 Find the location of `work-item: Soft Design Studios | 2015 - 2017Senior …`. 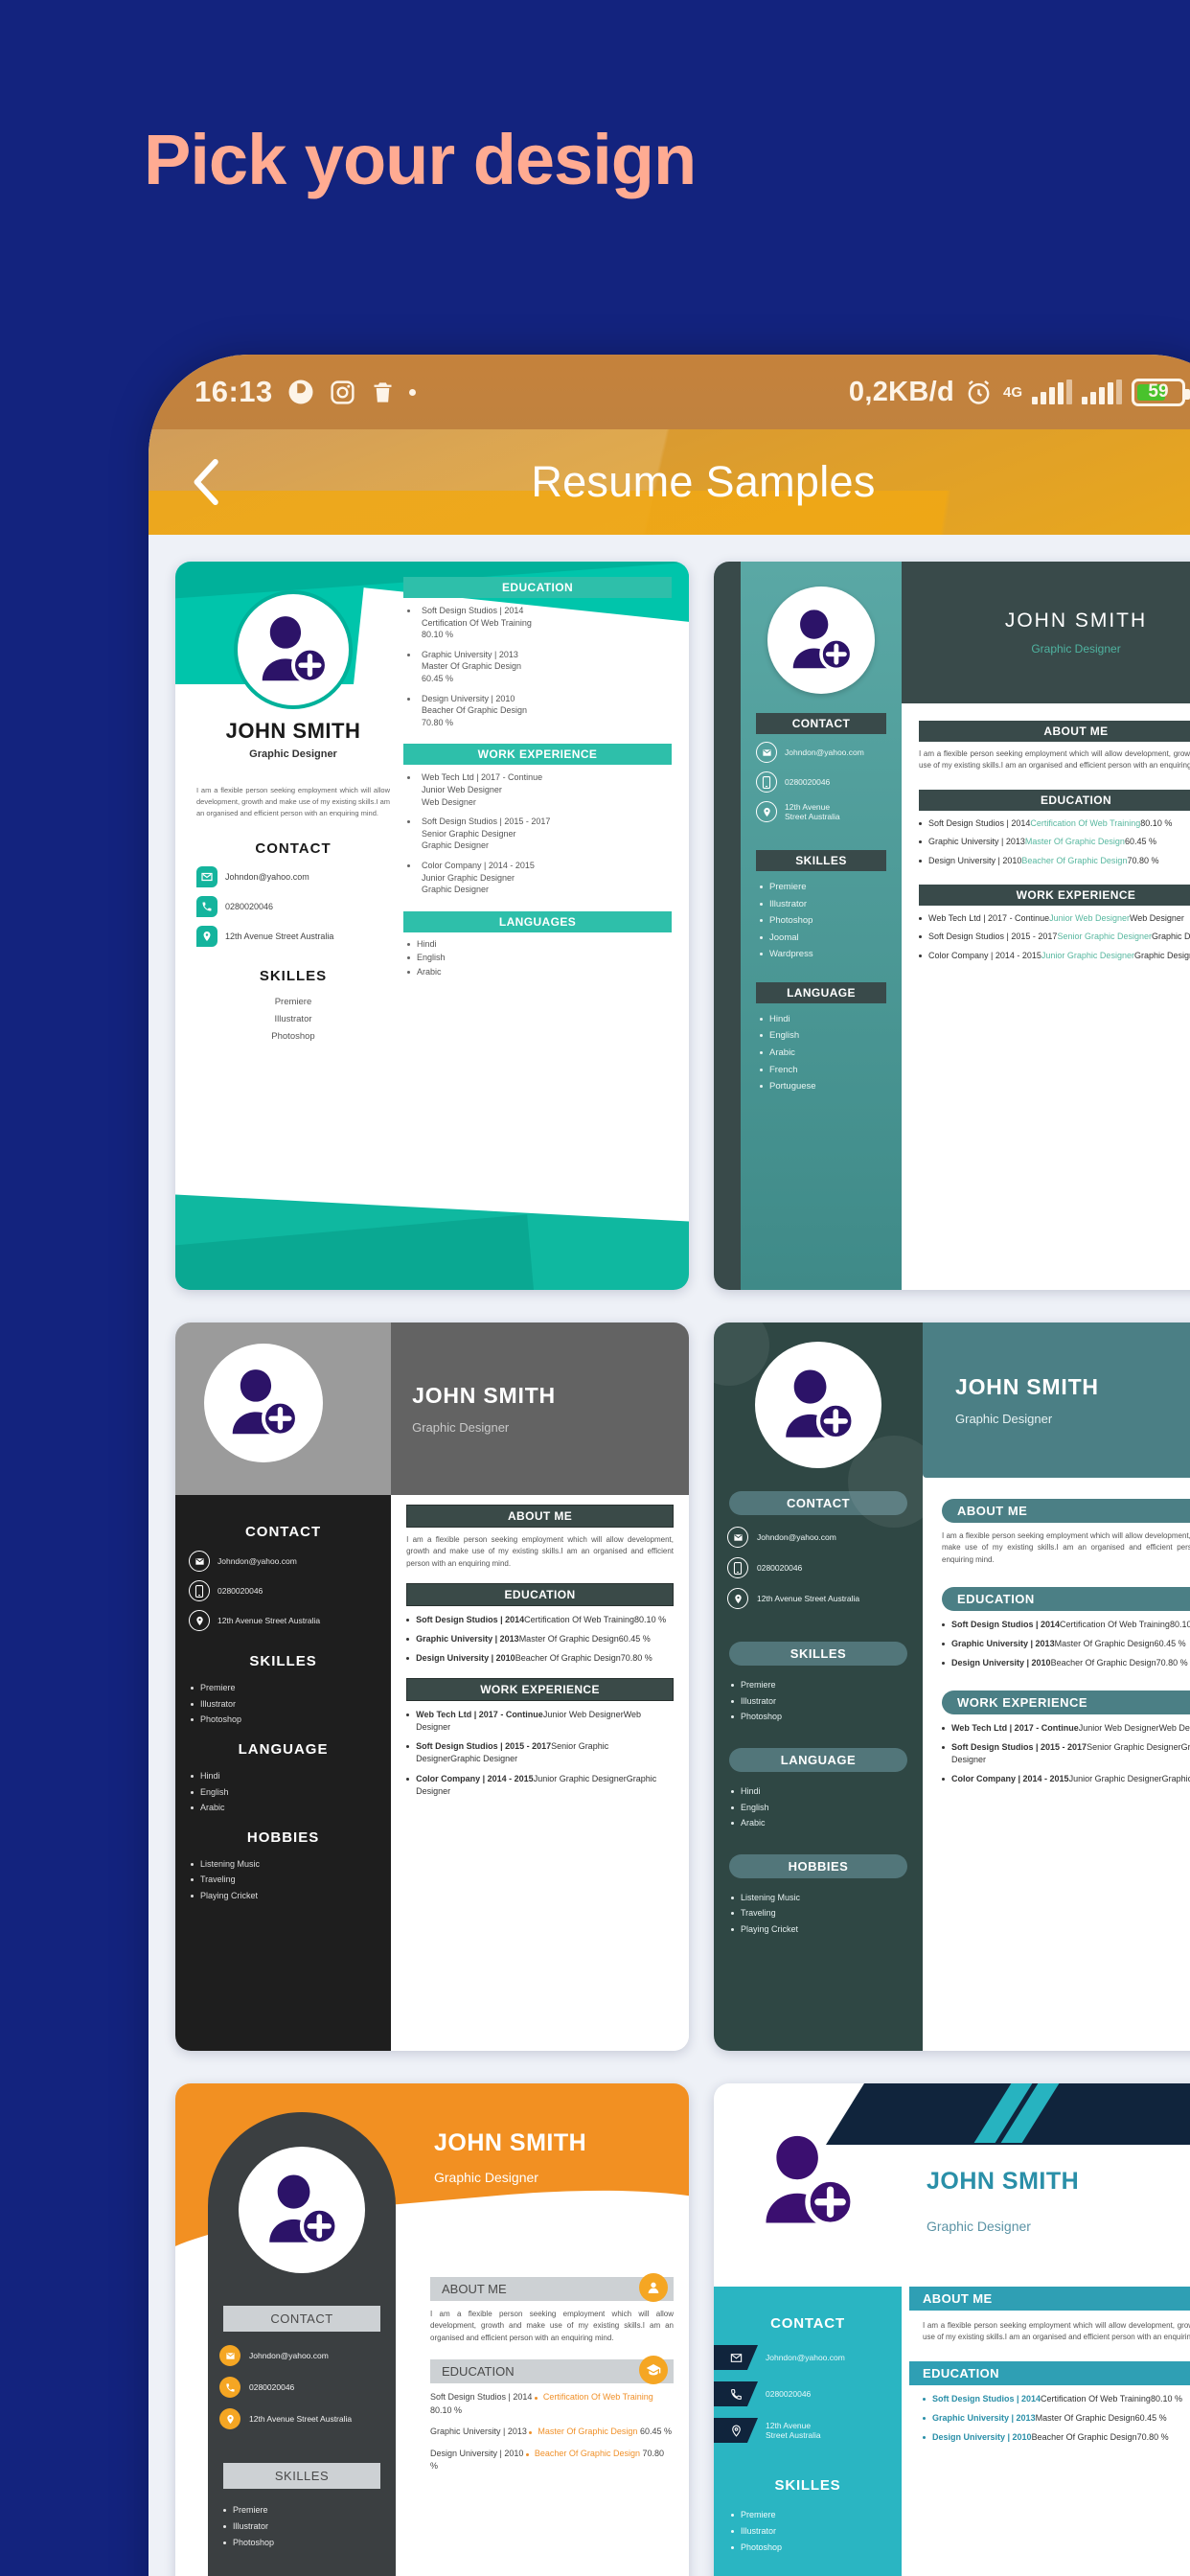

work-item: Soft Design Studios | 2015 - 2017Senior … is located at coordinates (1066, 1753).